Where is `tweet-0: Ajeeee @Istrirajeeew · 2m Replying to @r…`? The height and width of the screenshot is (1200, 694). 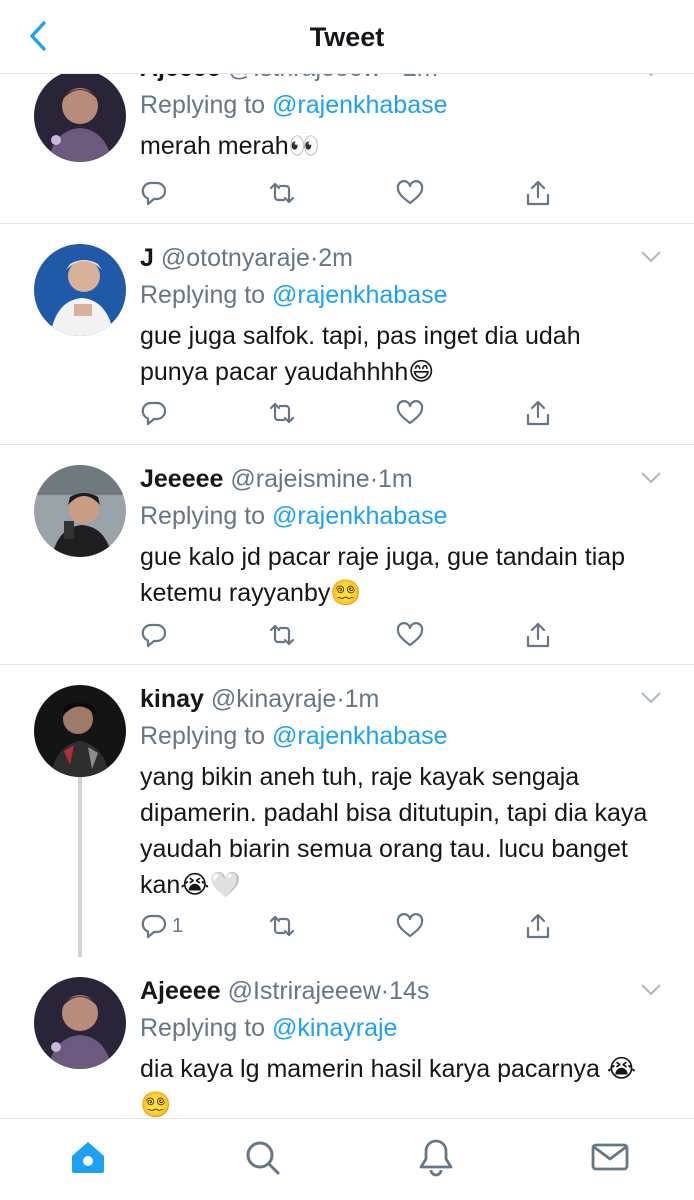
tweet-0: Ajeeee @Istrirajeeew · 2m Replying to @r… is located at coordinates (347, 149).